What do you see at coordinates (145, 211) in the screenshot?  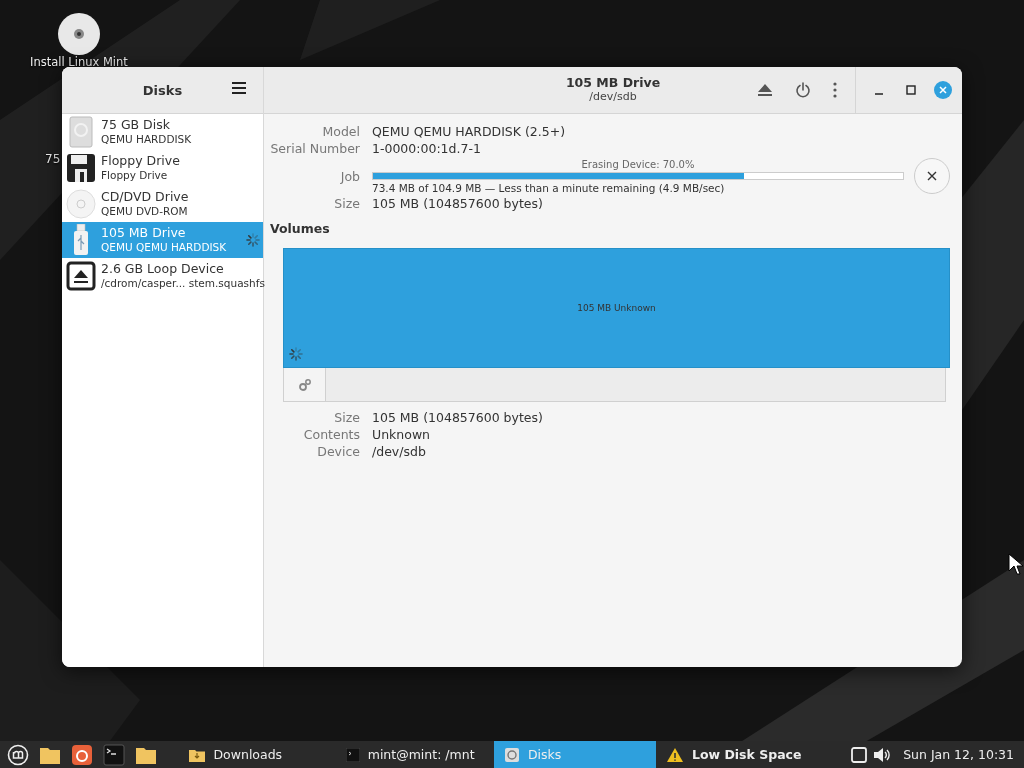 I see `drive-model: QEMU DVD-ROM` at bounding box center [145, 211].